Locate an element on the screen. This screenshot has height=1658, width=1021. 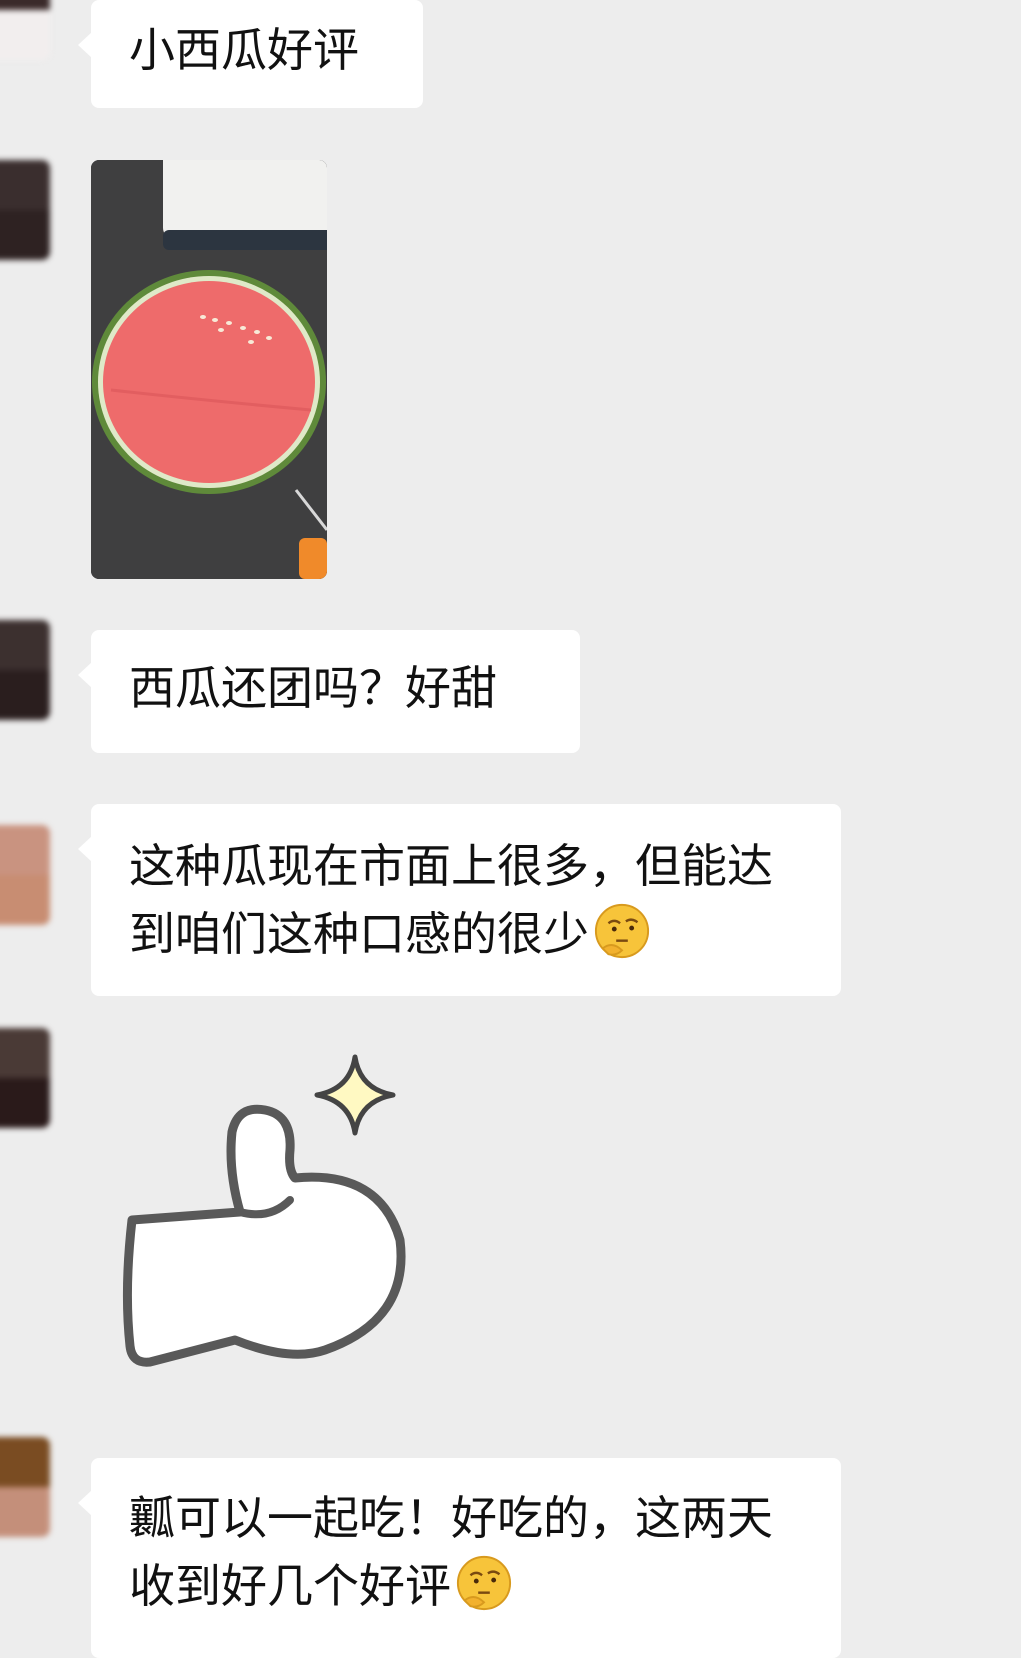
message-bubble: 这种瓜现在市面上很多，但能达到咱们这种口感的很少 is located at coordinates (459, 900).